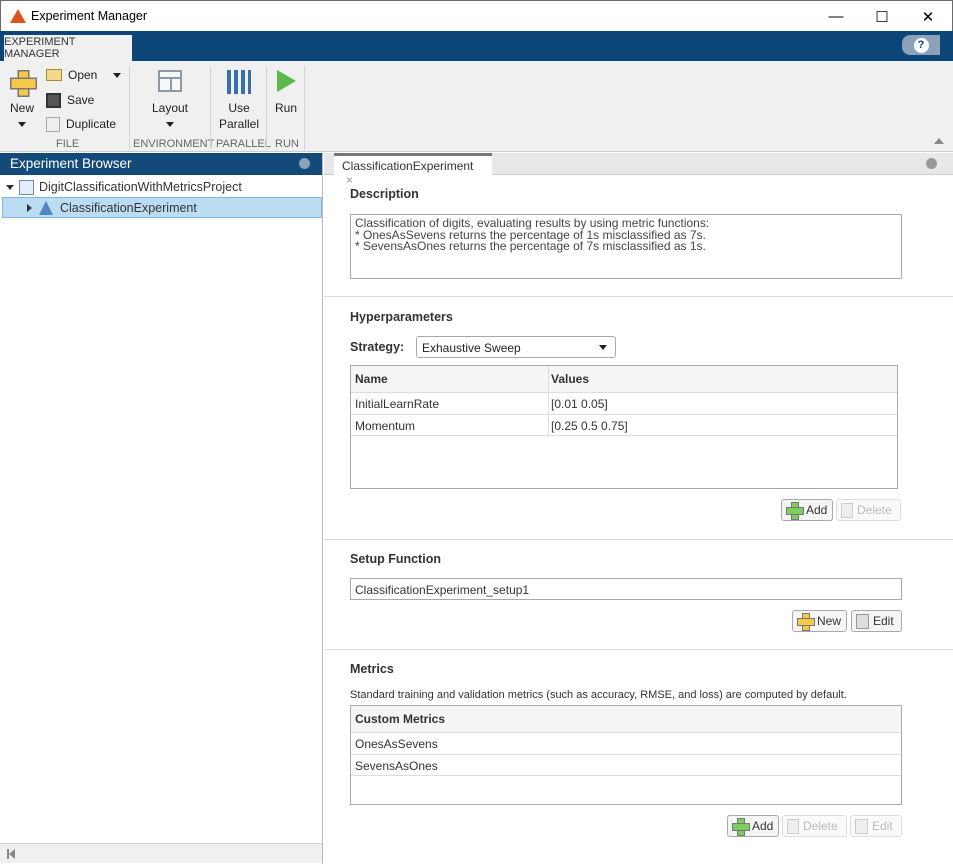 The height and width of the screenshot is (864, 953). What do you see at coordinates (53, 100) in the screenshot?
I see `save-icon` at bounding box center [53, 100].